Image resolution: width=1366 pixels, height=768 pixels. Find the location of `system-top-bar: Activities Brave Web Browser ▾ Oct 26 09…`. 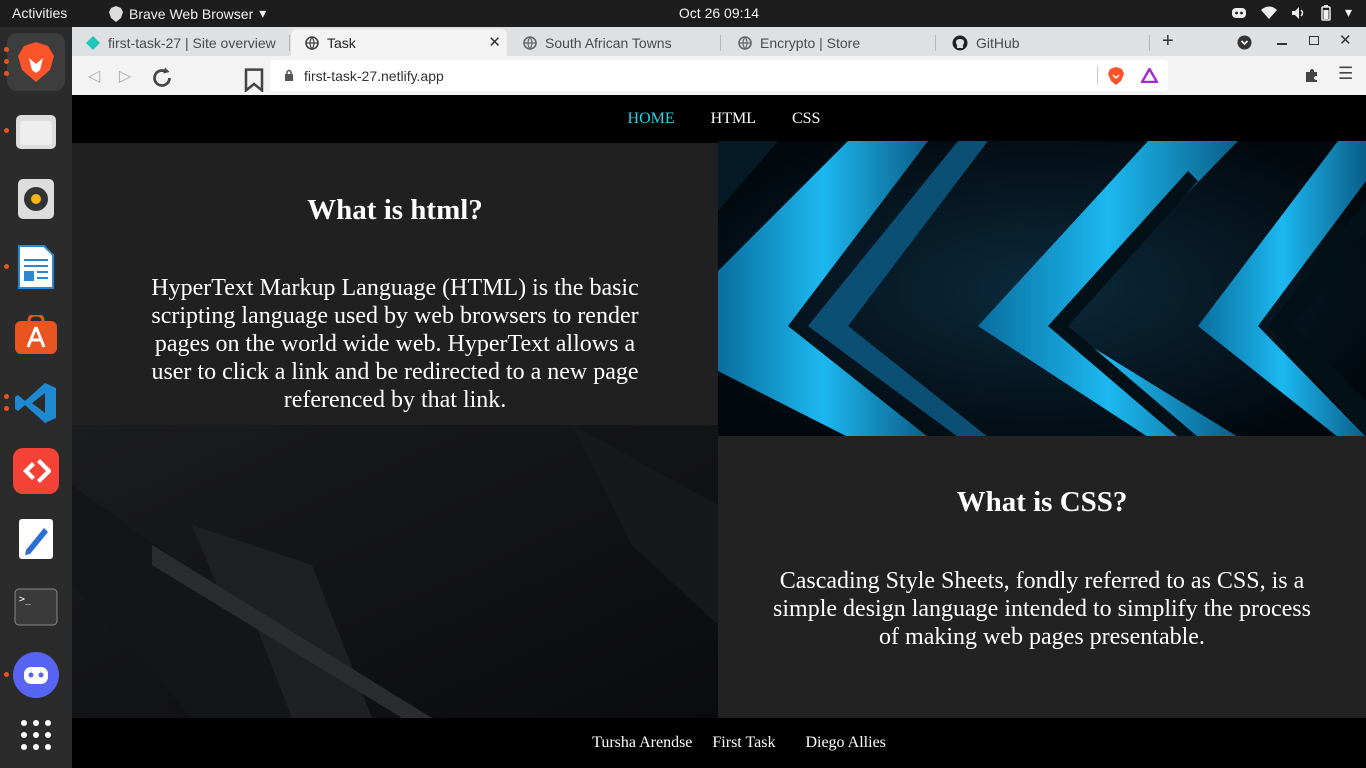

system-top-bar: Activities Brave Web Browser ▾ Oct 26 09… is located at coordinates (683, 13).